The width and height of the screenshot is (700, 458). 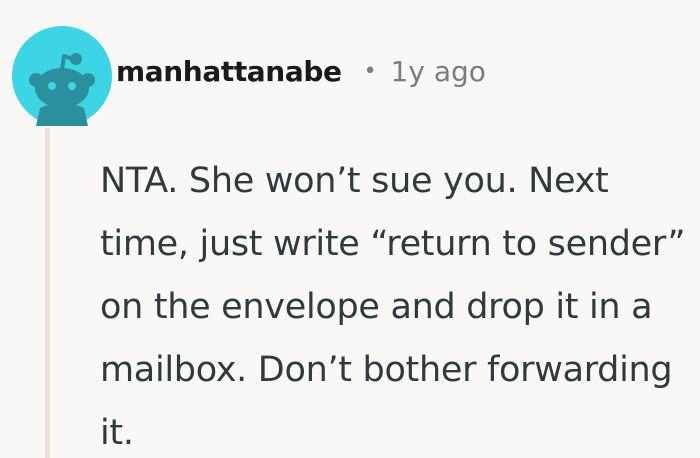 What do you see at coordinates (62, 76) in the screenshot?
I see `avatar` at bounding box center [62, 76].